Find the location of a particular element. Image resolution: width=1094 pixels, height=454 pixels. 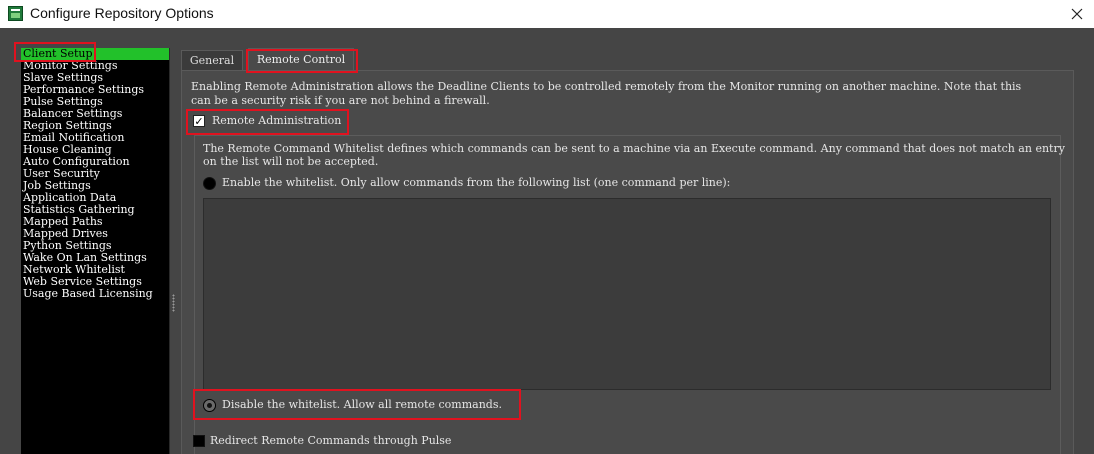

sidebar-item-house-cleaning: House Cleaning is located at coordinates (95, 150).